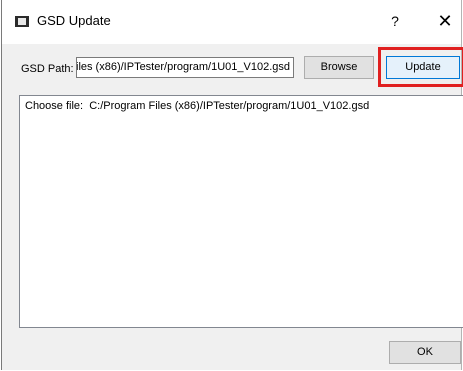 The width and height of the screenshot is (463, 371). Describe the element at coordinates (231, 22) in the screenshot. I see `title-bar: GSD Update ? ✕` at that location.